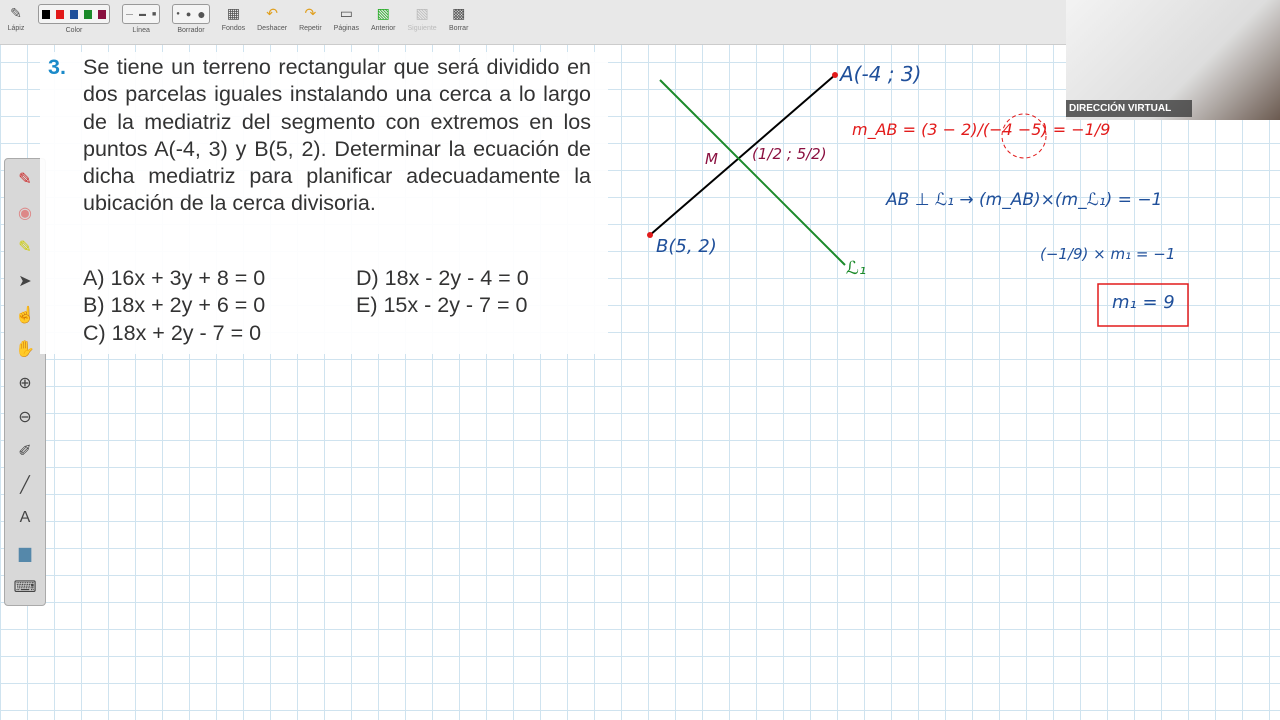  Describe the element at coordinates (1108, 254) in the screenshot. I see `slope-step: (−1/9) × m₁ = −1` at that location.